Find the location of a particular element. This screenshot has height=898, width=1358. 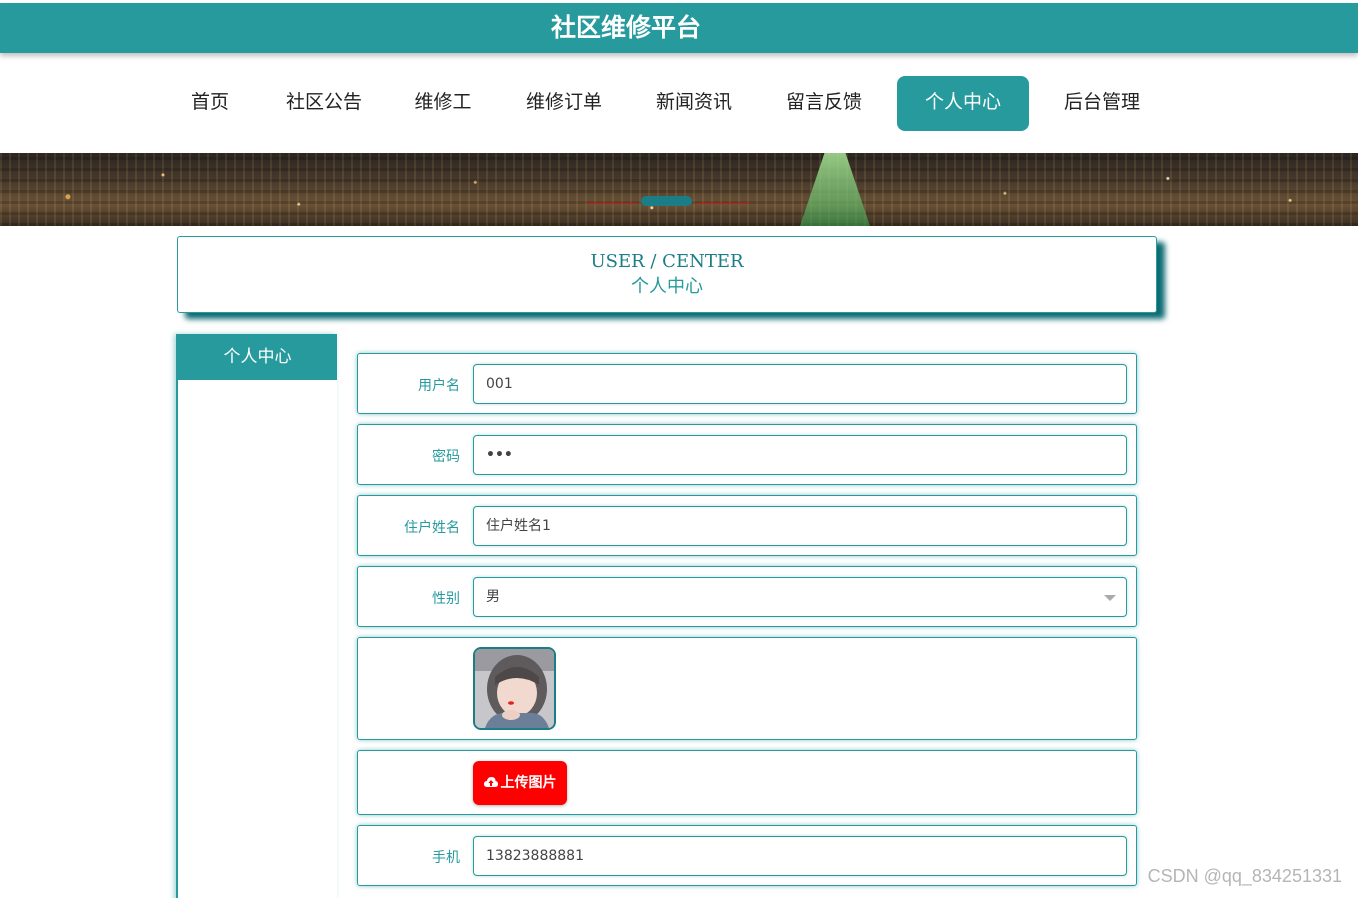

page-title-cn: 个人中心 is located at coordinates (667, 286).